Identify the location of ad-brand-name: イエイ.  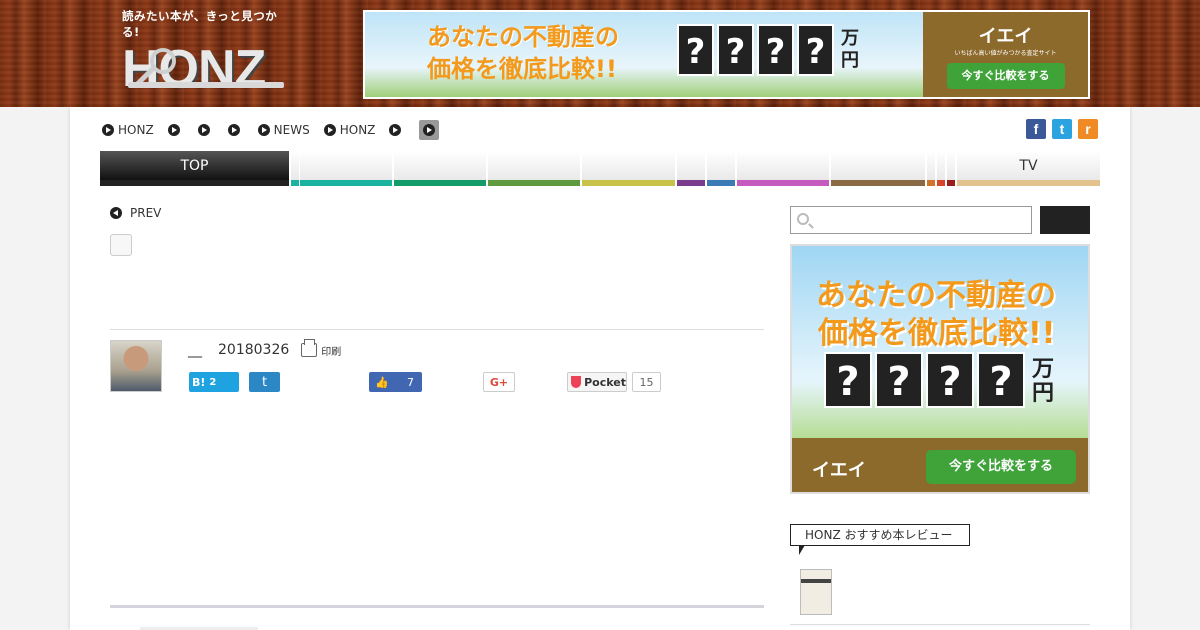
(1005, 36).